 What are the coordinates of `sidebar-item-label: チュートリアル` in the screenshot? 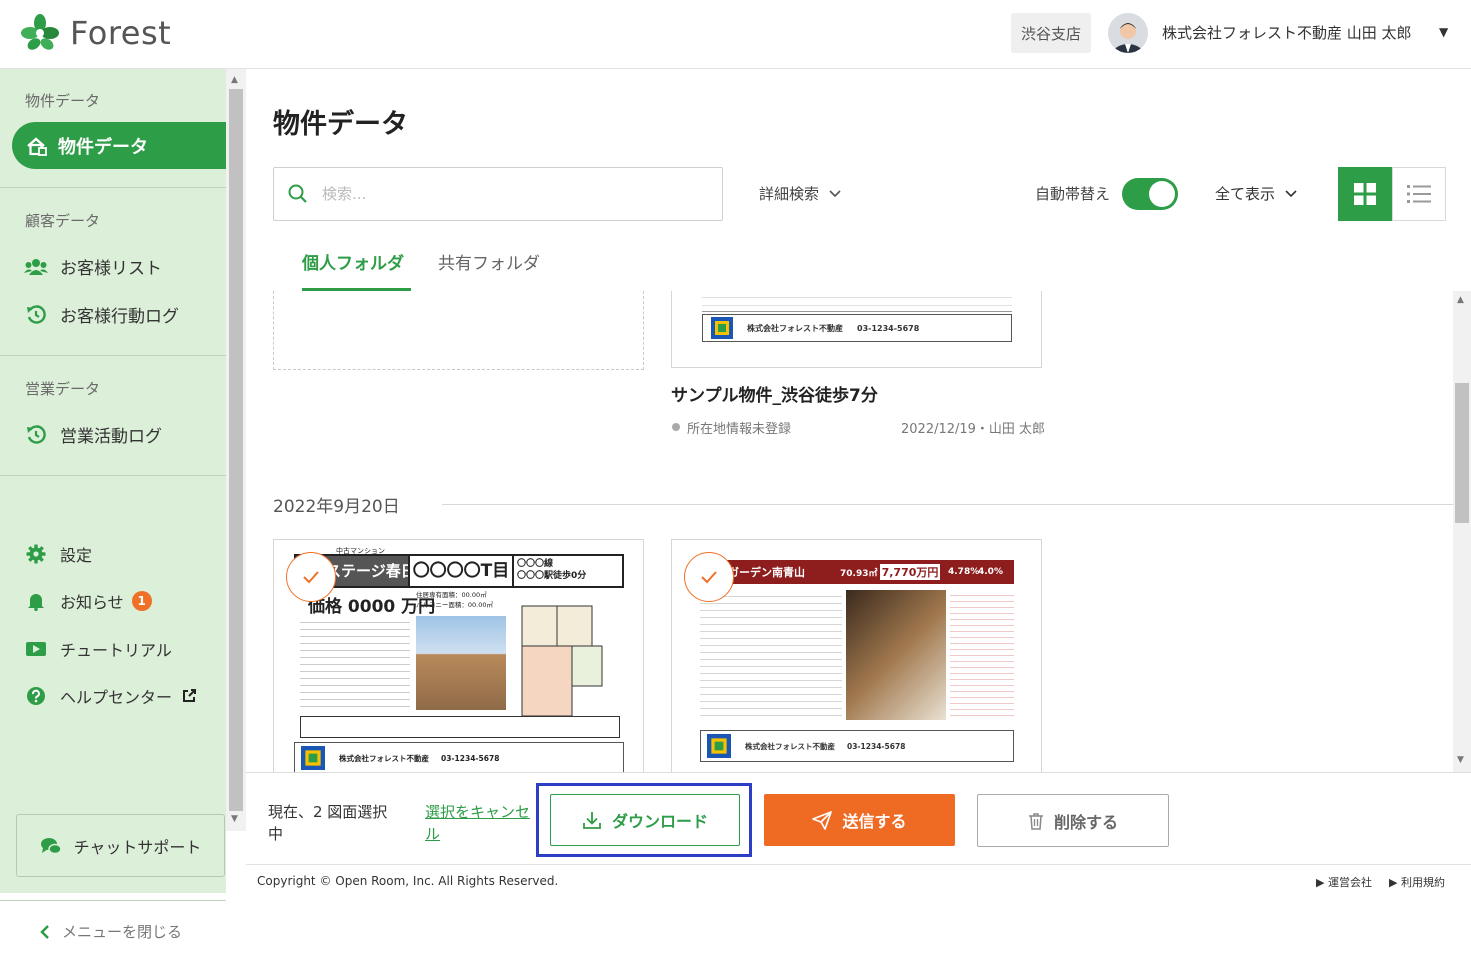 It's located at (116, 650).